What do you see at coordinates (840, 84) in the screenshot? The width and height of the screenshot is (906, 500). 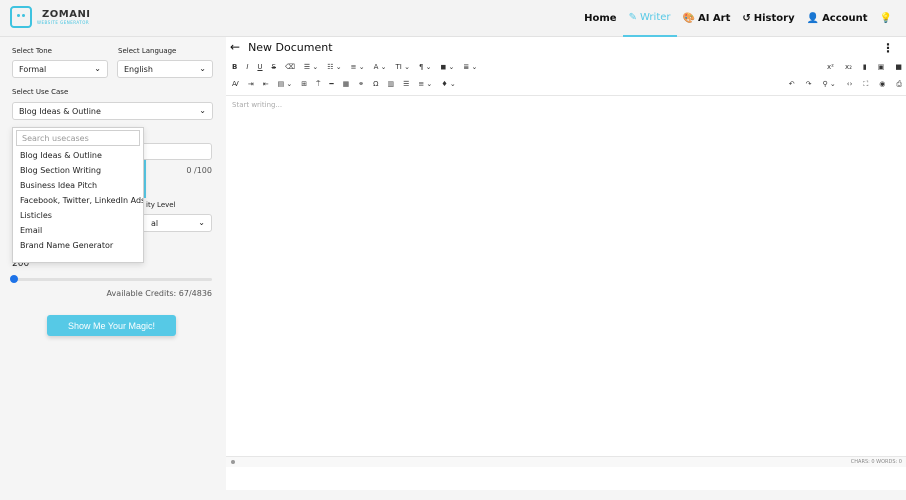 I see `toolbar-right-2: ↶ ↷ ⚲ ⌄ ‹› ⛶ ◉ ⎙` at bounding box center [840, 84].